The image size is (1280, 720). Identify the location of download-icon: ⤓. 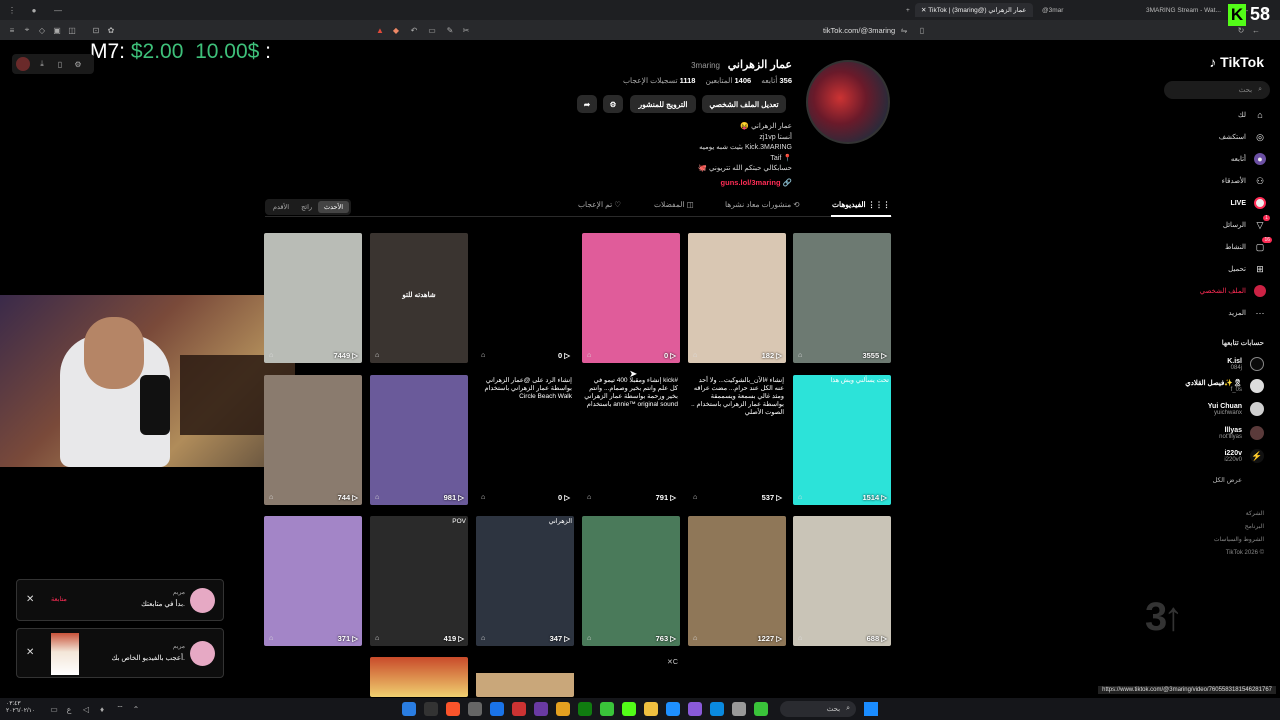
(42, 64).